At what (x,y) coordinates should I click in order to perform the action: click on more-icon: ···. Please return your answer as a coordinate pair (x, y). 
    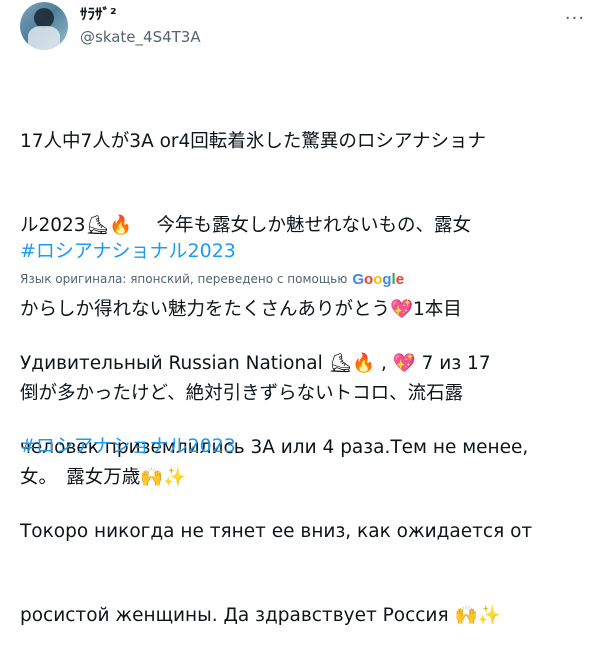
    Looking at the image, I should click on (575, 18).